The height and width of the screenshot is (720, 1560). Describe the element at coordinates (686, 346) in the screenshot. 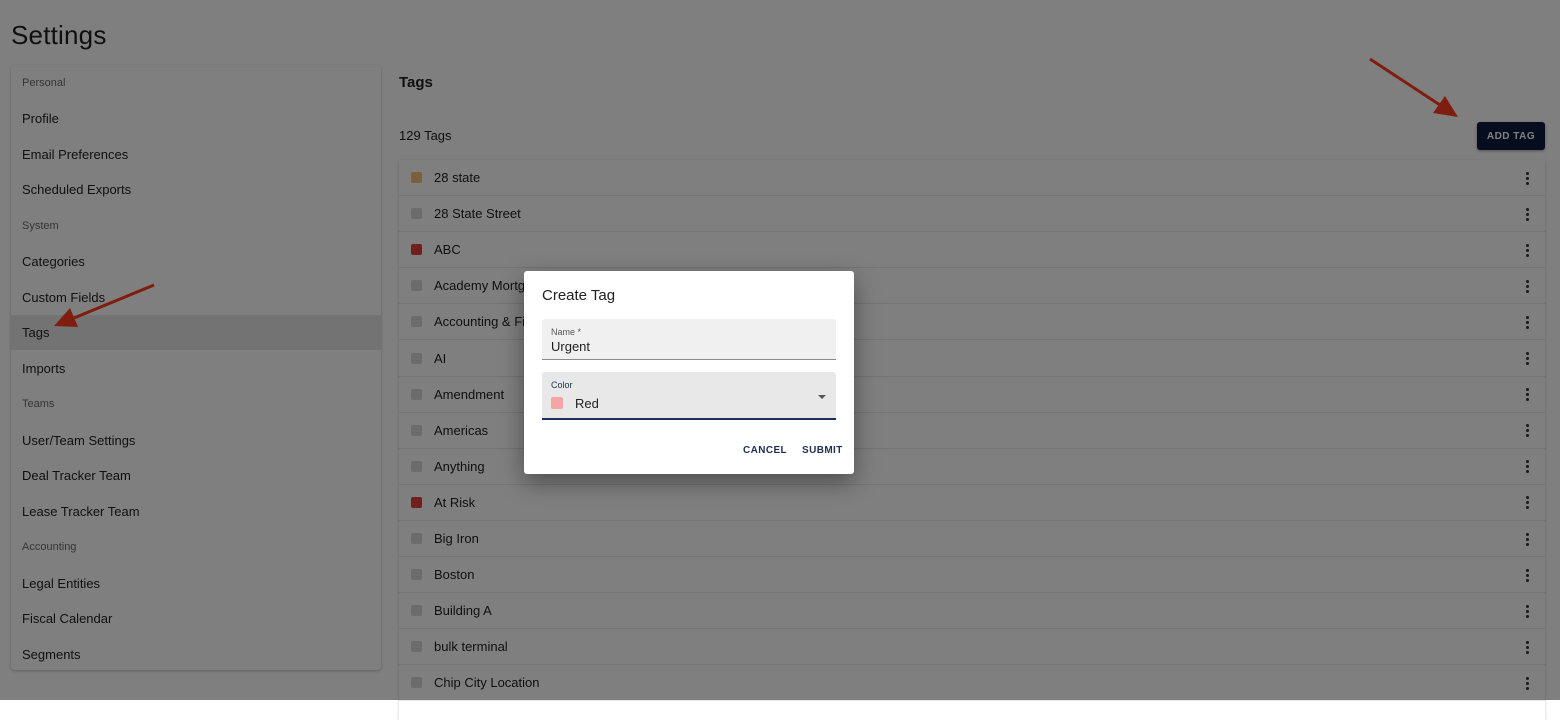

I see `name-input` at that location.